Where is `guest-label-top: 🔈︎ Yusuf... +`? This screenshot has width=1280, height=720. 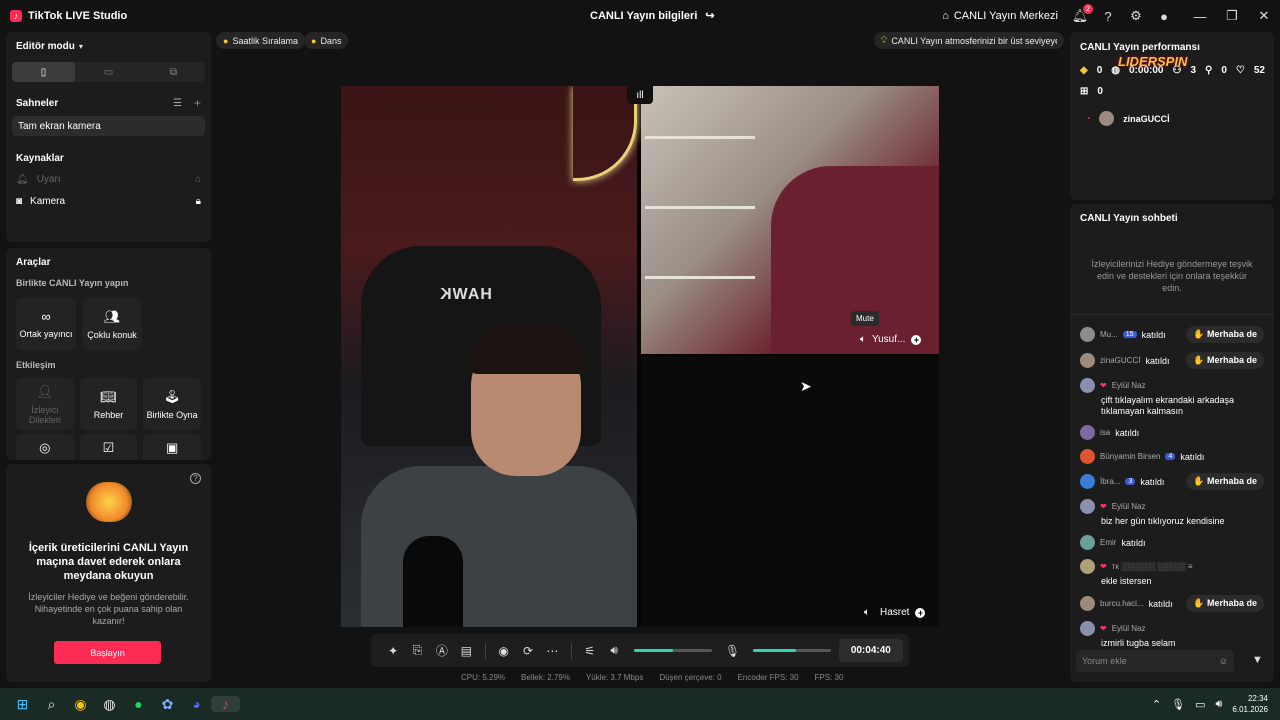
guest-label-top: 🔈︎ Yusuf... + is located at coordinates (891, 339).